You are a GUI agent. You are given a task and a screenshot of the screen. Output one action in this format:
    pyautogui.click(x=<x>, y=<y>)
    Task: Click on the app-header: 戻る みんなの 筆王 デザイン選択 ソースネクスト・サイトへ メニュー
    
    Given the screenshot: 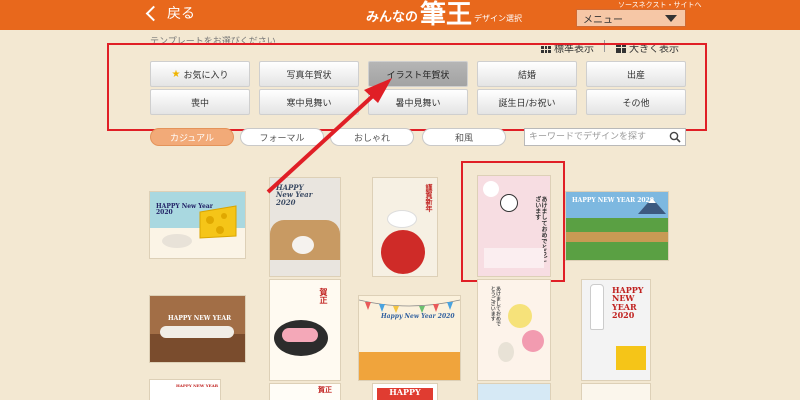 What is the action you would take?
    pyautogui.click(x=400, y=15)
    